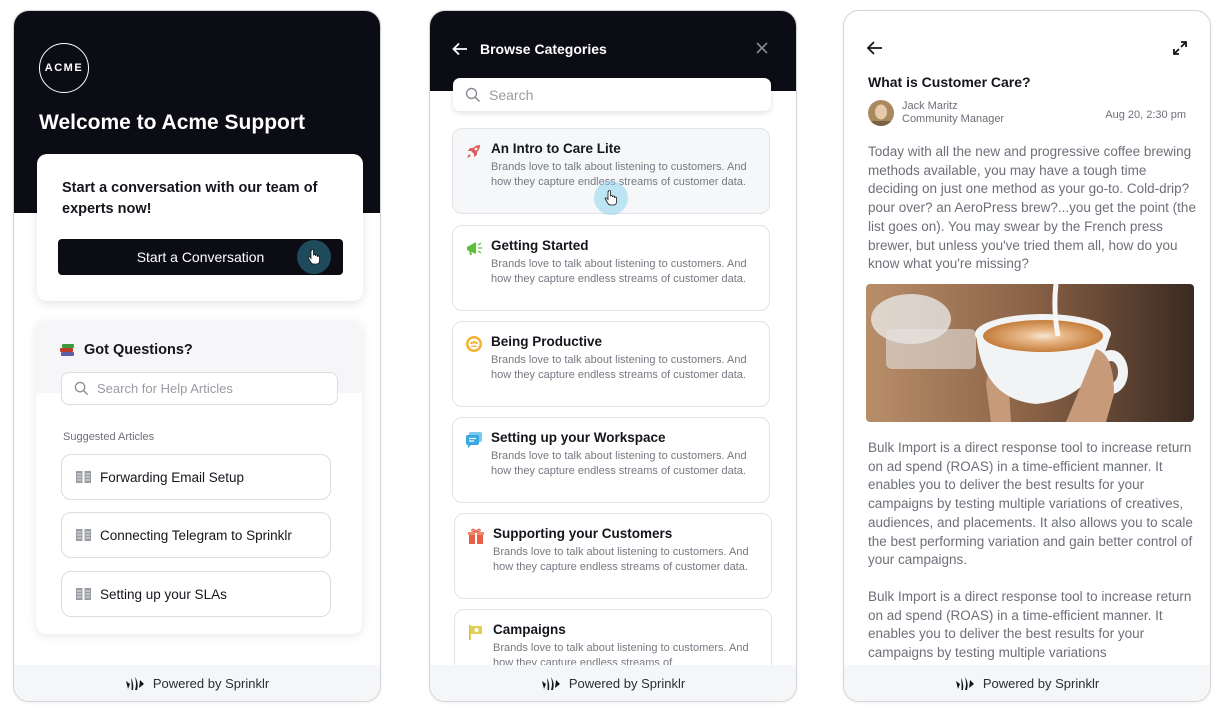 The width and height of the screenshot is (1224, 720). I want to click on article-label: Setting up your SLAs, so click(163, 594).